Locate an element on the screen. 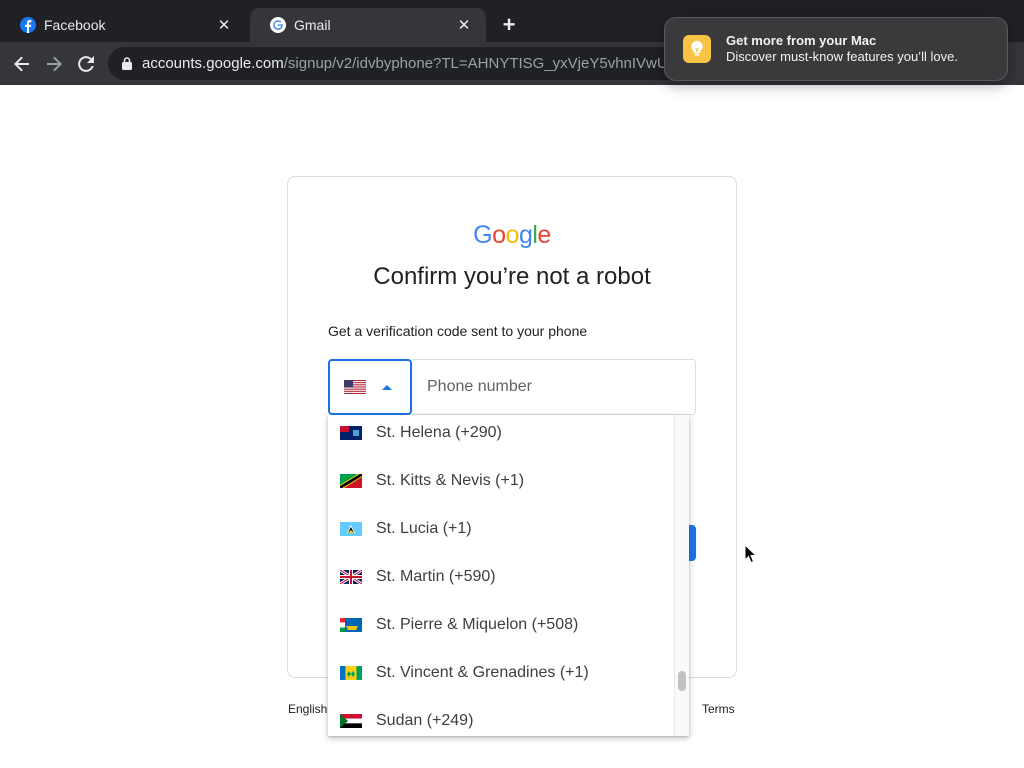  forward-button is located at coordinates (54, 64).